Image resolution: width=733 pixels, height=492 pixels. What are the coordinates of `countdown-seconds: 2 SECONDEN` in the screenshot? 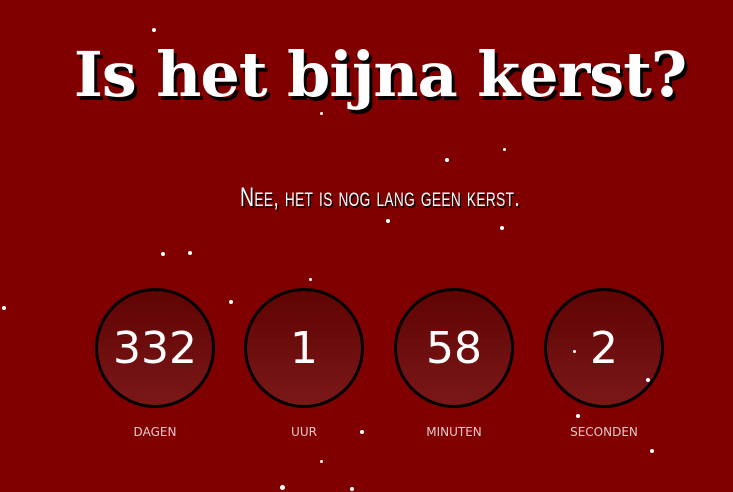 It's located at (604, 363).